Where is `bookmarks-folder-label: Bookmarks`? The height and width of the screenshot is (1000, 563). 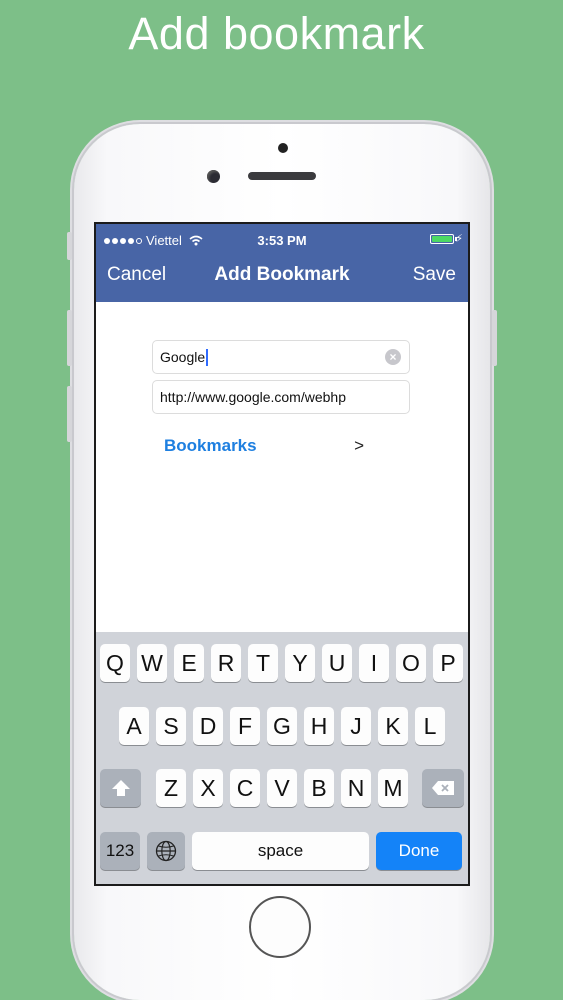 bookmarks-folder-label: Bookmarks is located at coordinates (210, 445).